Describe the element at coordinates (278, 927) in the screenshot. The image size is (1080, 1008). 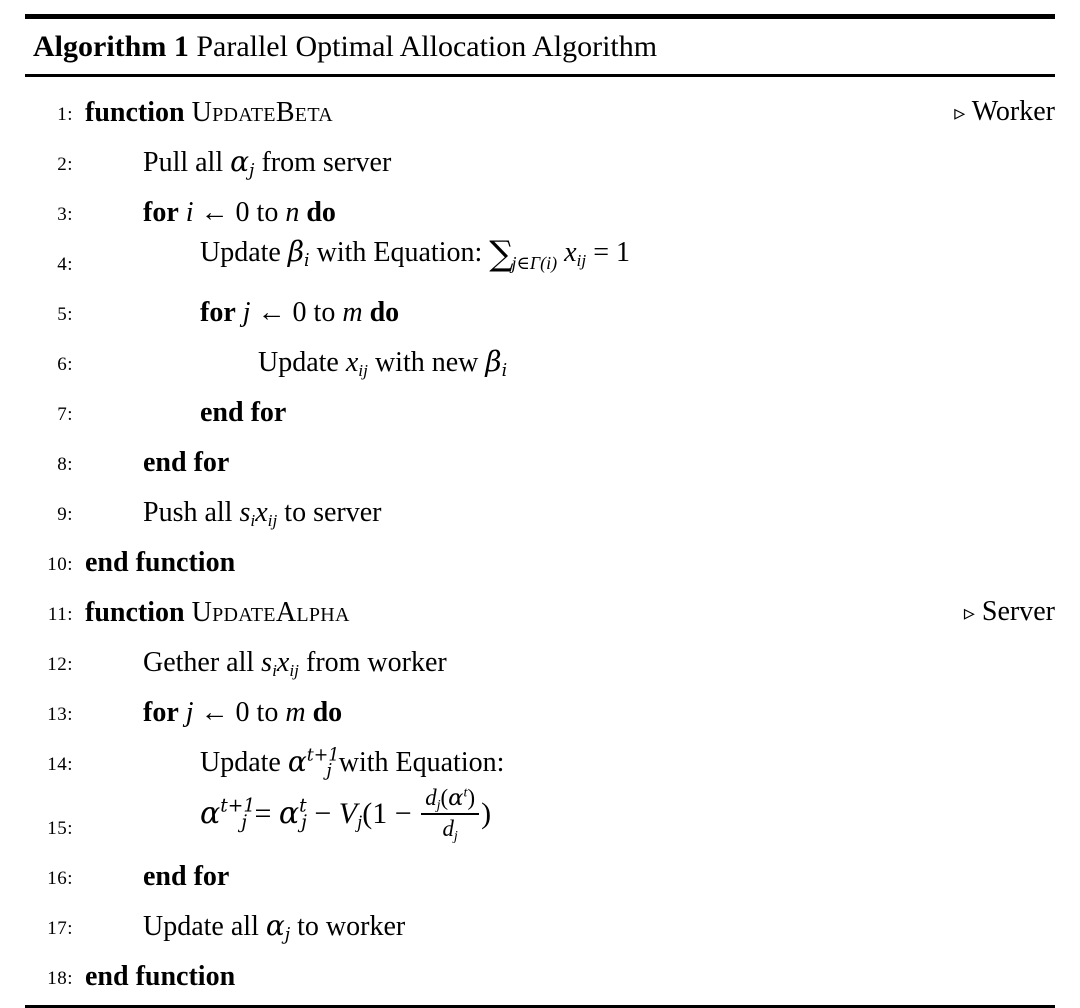
I see `symbol-alpha-j: αj` at that location.